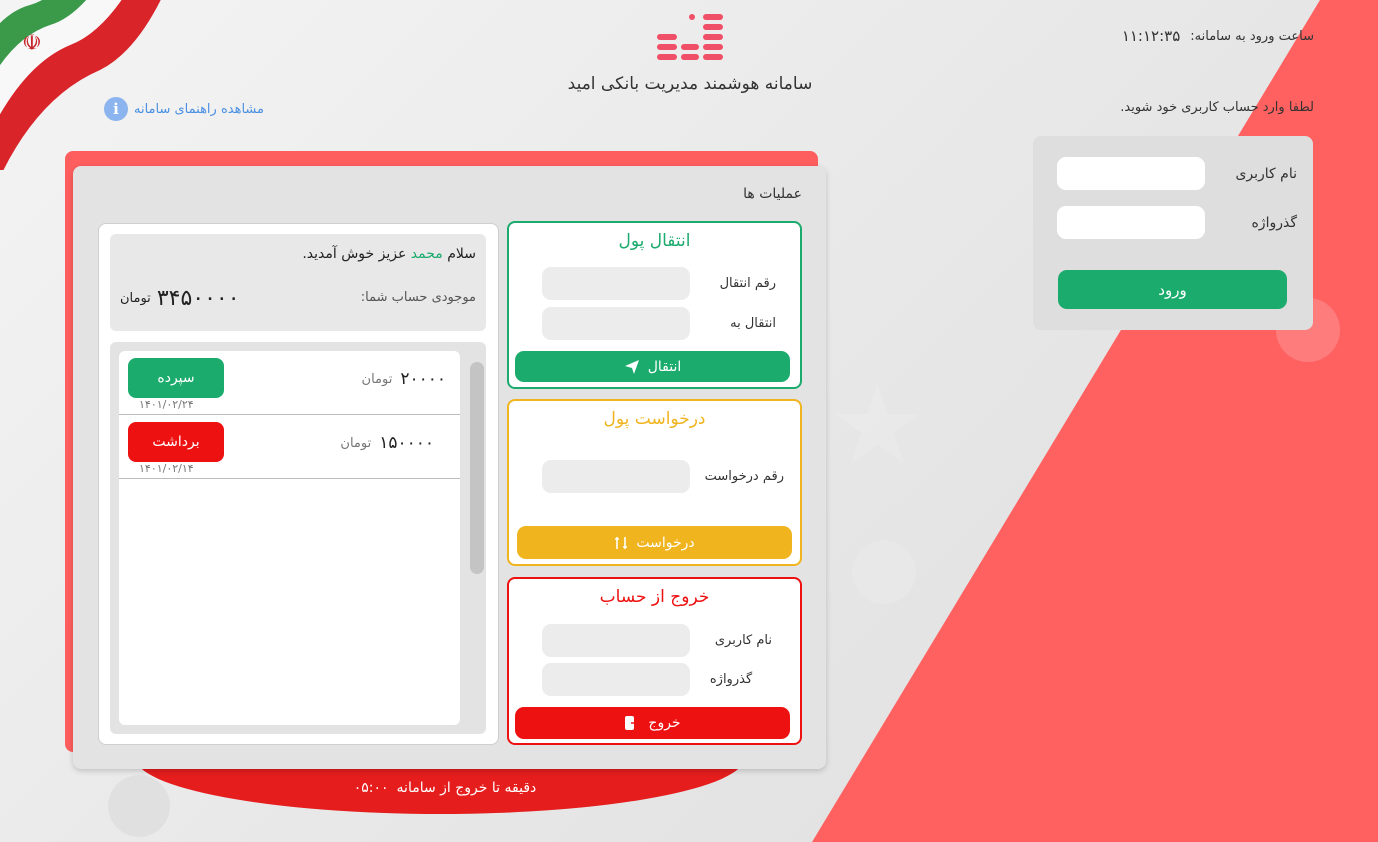  I want to click on transfer-to-row: انتقال به, so click(659, 323).